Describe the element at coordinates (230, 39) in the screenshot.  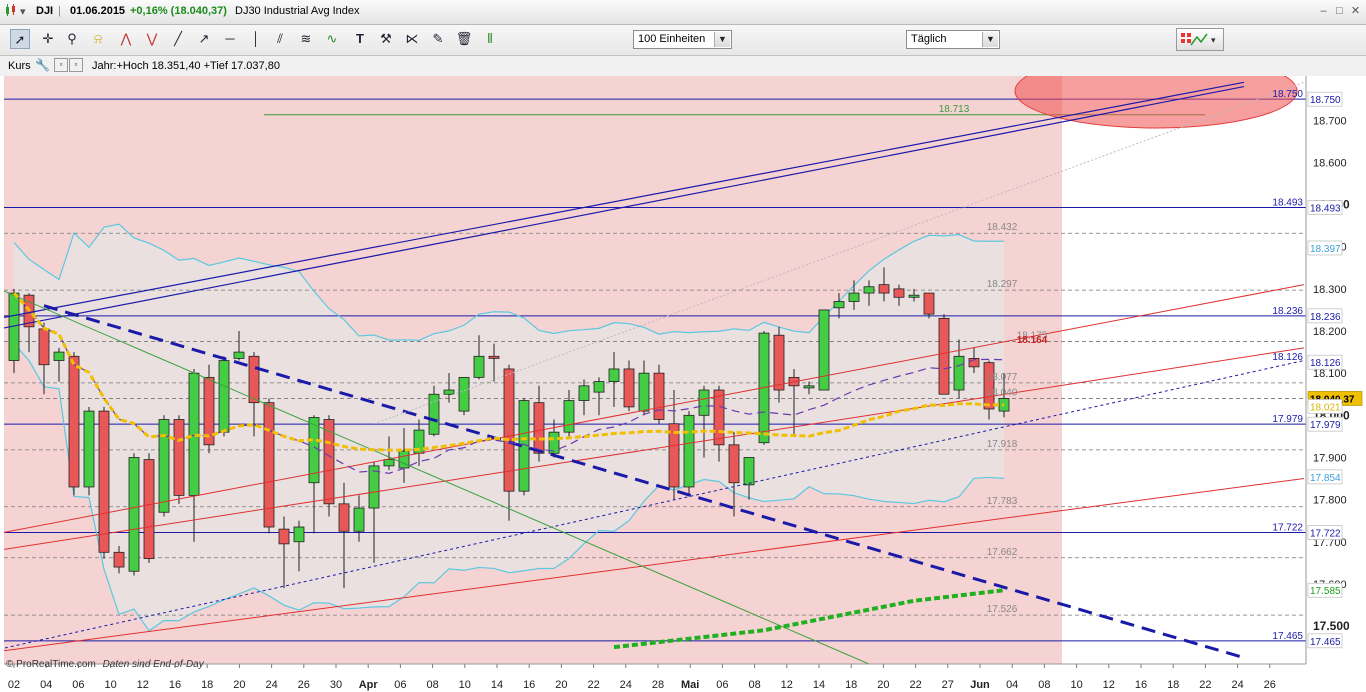
I see `horizontal-line-tool-icon: ─` at that location.